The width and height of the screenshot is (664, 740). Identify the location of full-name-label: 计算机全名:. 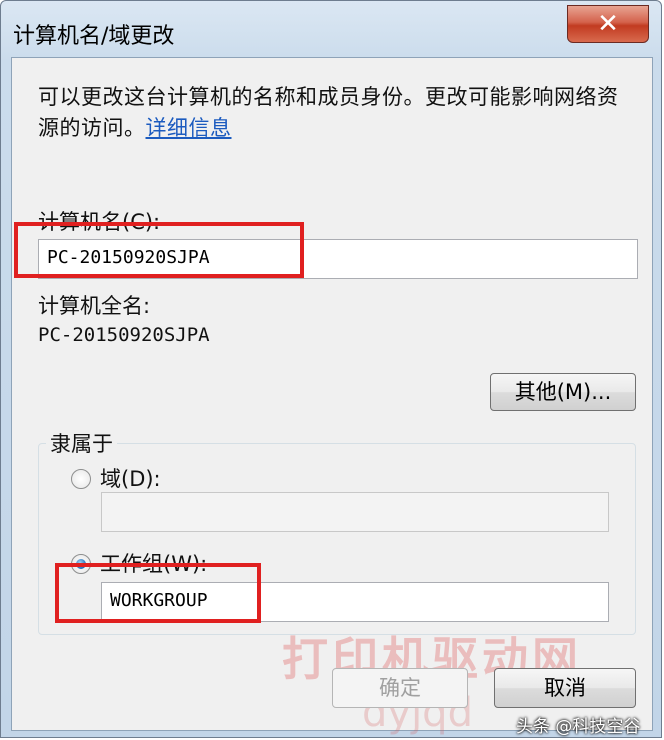
(94, 306).